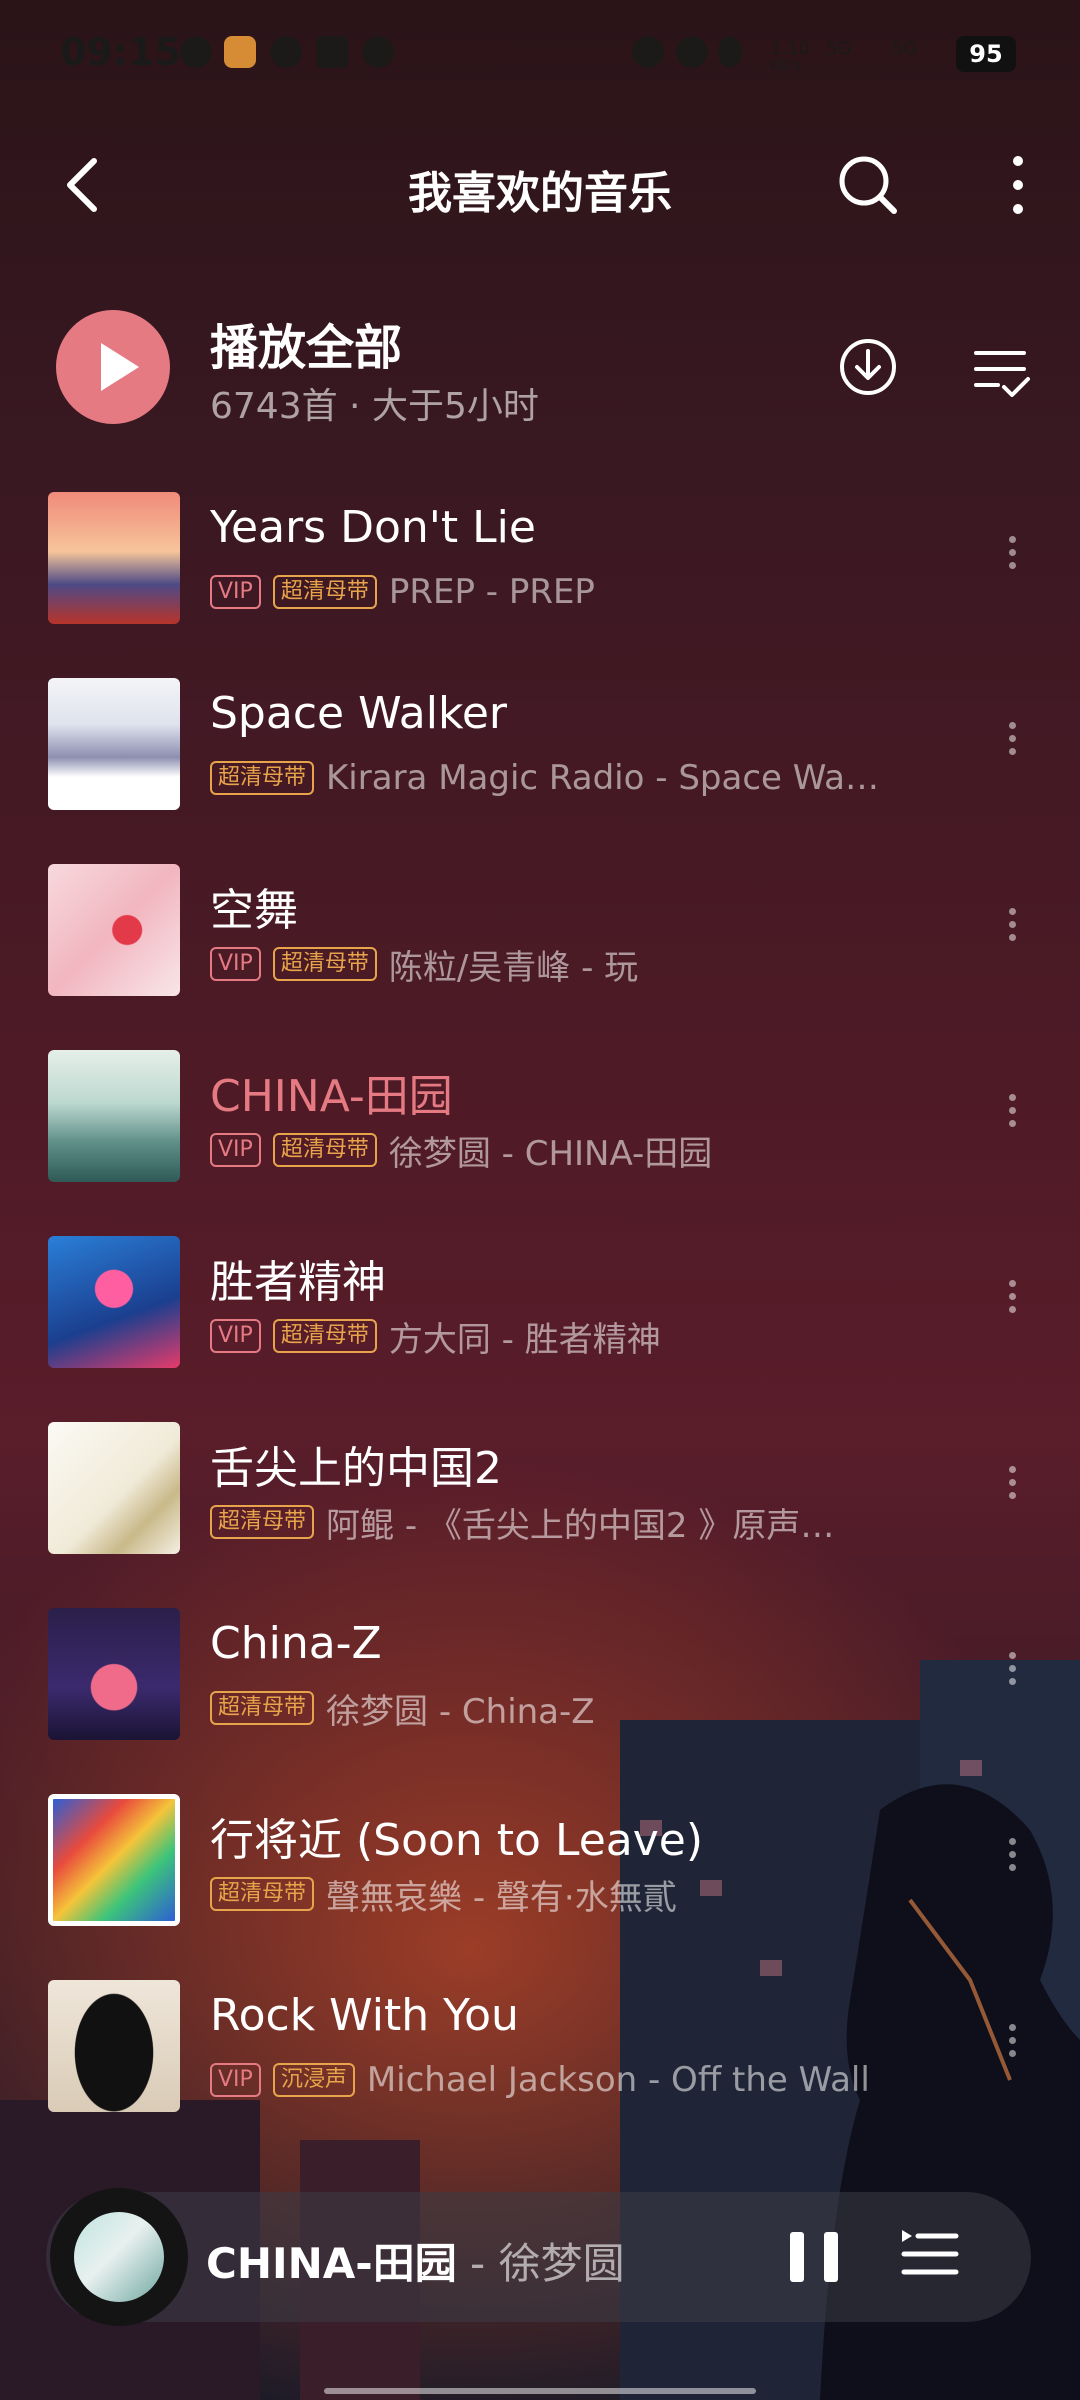 This screenshot has height=2400, width=1080. I want to click on now-playing-title: CHINA-田园, so click(331, 2263).